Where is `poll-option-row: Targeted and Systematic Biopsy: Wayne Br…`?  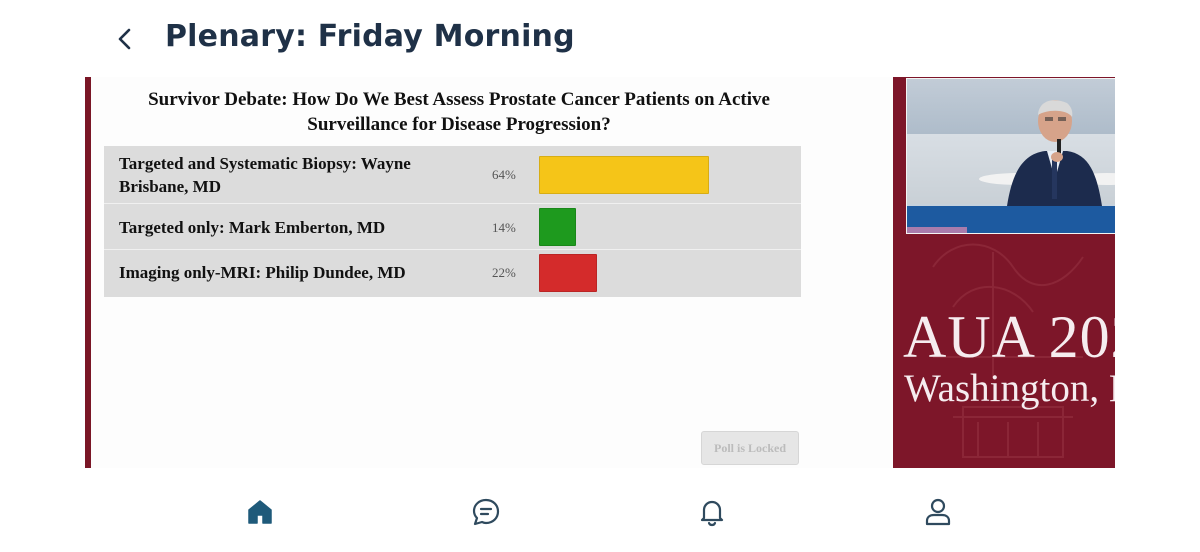 poll-option-row: Targeted and Systematic Biopsy: Wayne Br… is located at coordinates (452, 175).